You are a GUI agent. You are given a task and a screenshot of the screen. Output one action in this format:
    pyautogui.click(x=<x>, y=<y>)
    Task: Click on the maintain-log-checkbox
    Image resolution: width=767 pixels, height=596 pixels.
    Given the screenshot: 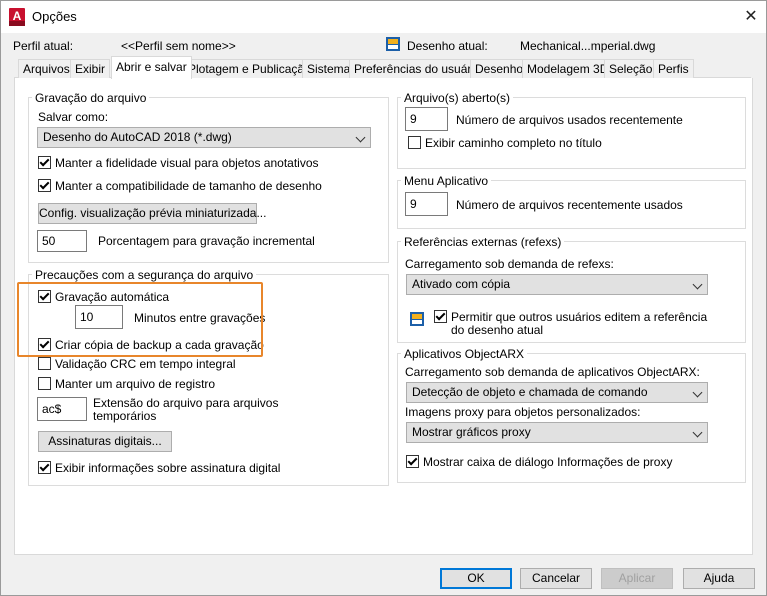 What is the action you would take?
    pyautogui.click(x=44, y=383)
    